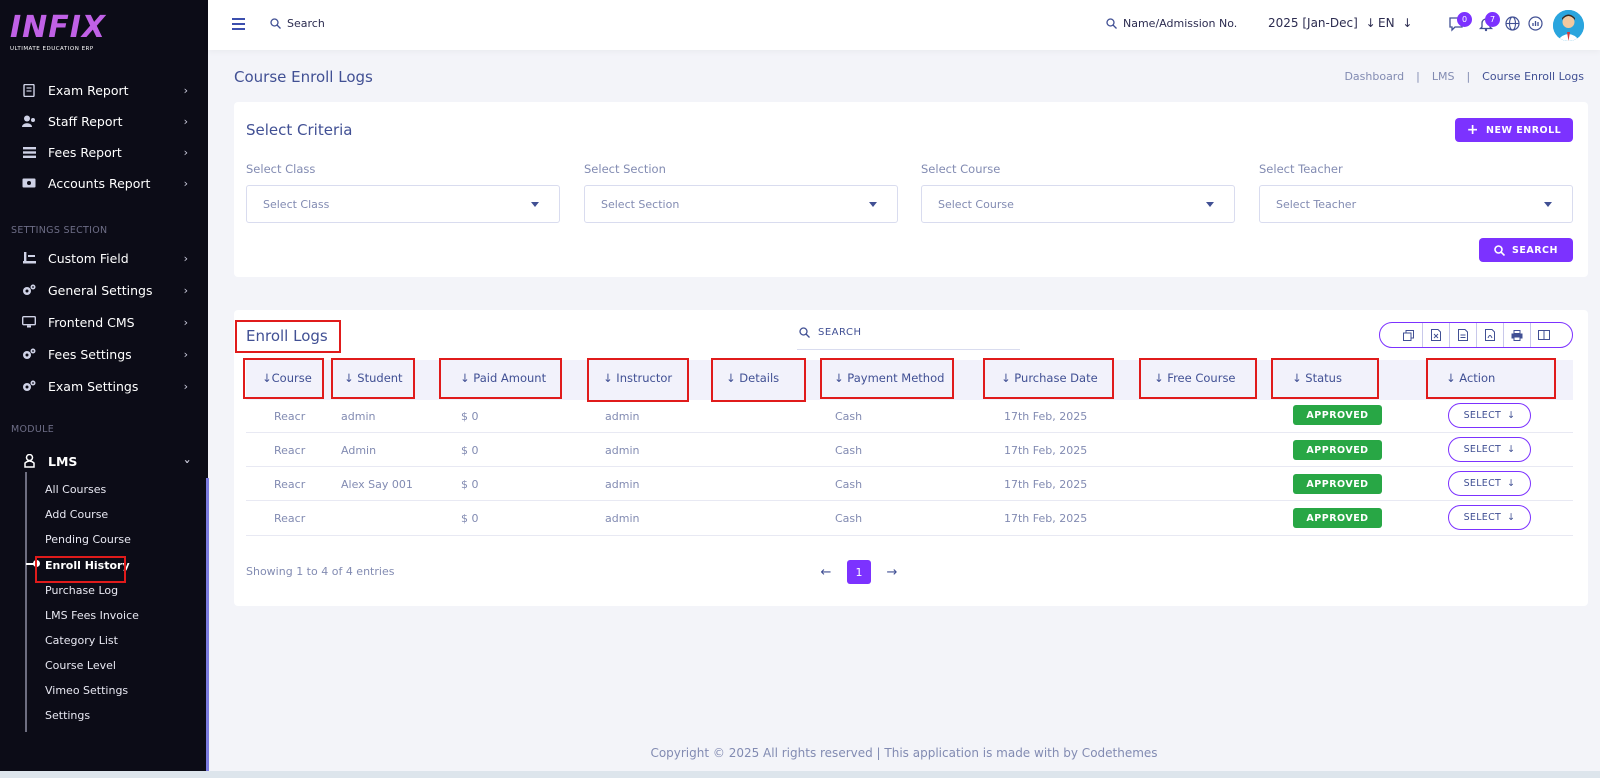 This screenshot has height=778, width=1600. Describe the element at coordinates (1516, 335) in the screenshot. I see `print-icon` at that location.